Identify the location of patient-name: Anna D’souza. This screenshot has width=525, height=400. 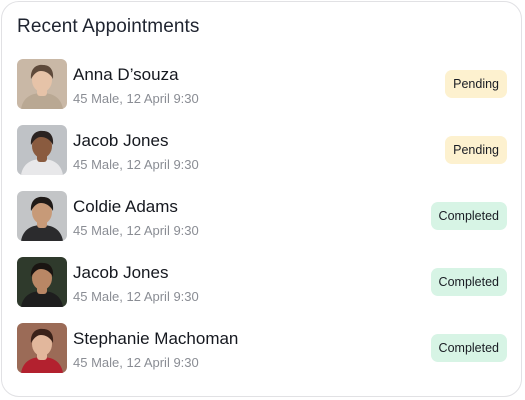
(126, 74).